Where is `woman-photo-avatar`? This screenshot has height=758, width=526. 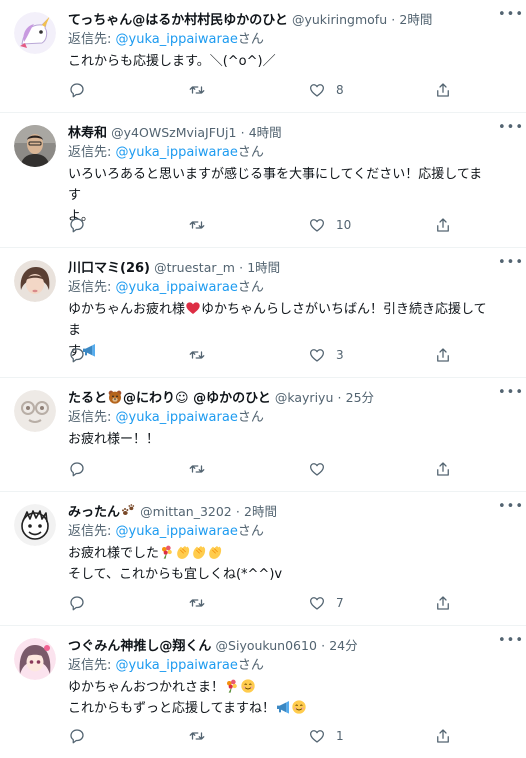 woman-photo-avatar is located at coordinates (35, 281).